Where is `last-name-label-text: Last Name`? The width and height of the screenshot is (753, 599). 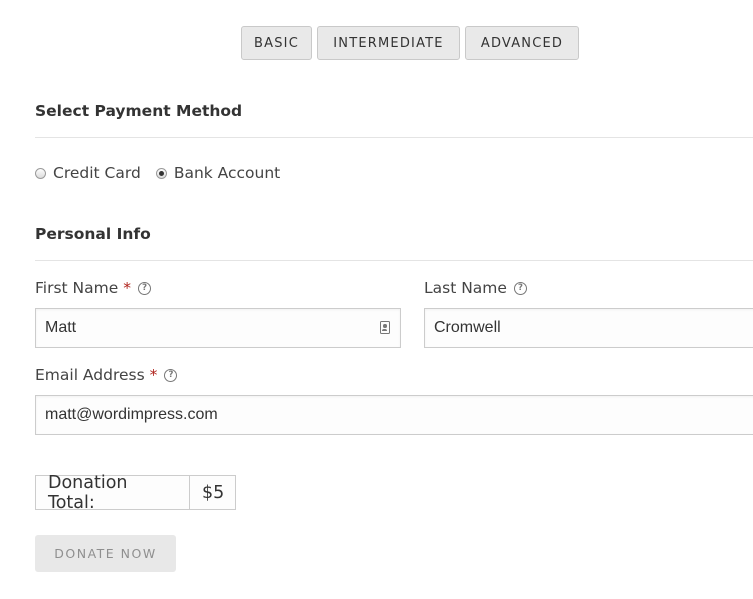
last-name-label-text: Last Name is located at coordinates (465, 288).